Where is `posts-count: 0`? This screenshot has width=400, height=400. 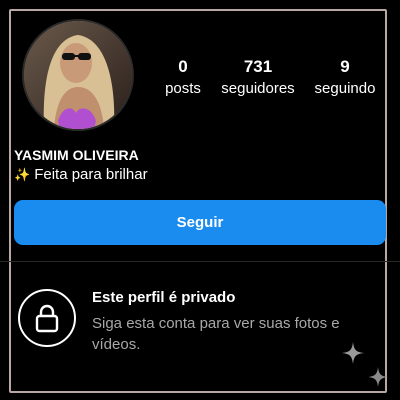 posts-count: 0 is located at coordinates (183, 66).